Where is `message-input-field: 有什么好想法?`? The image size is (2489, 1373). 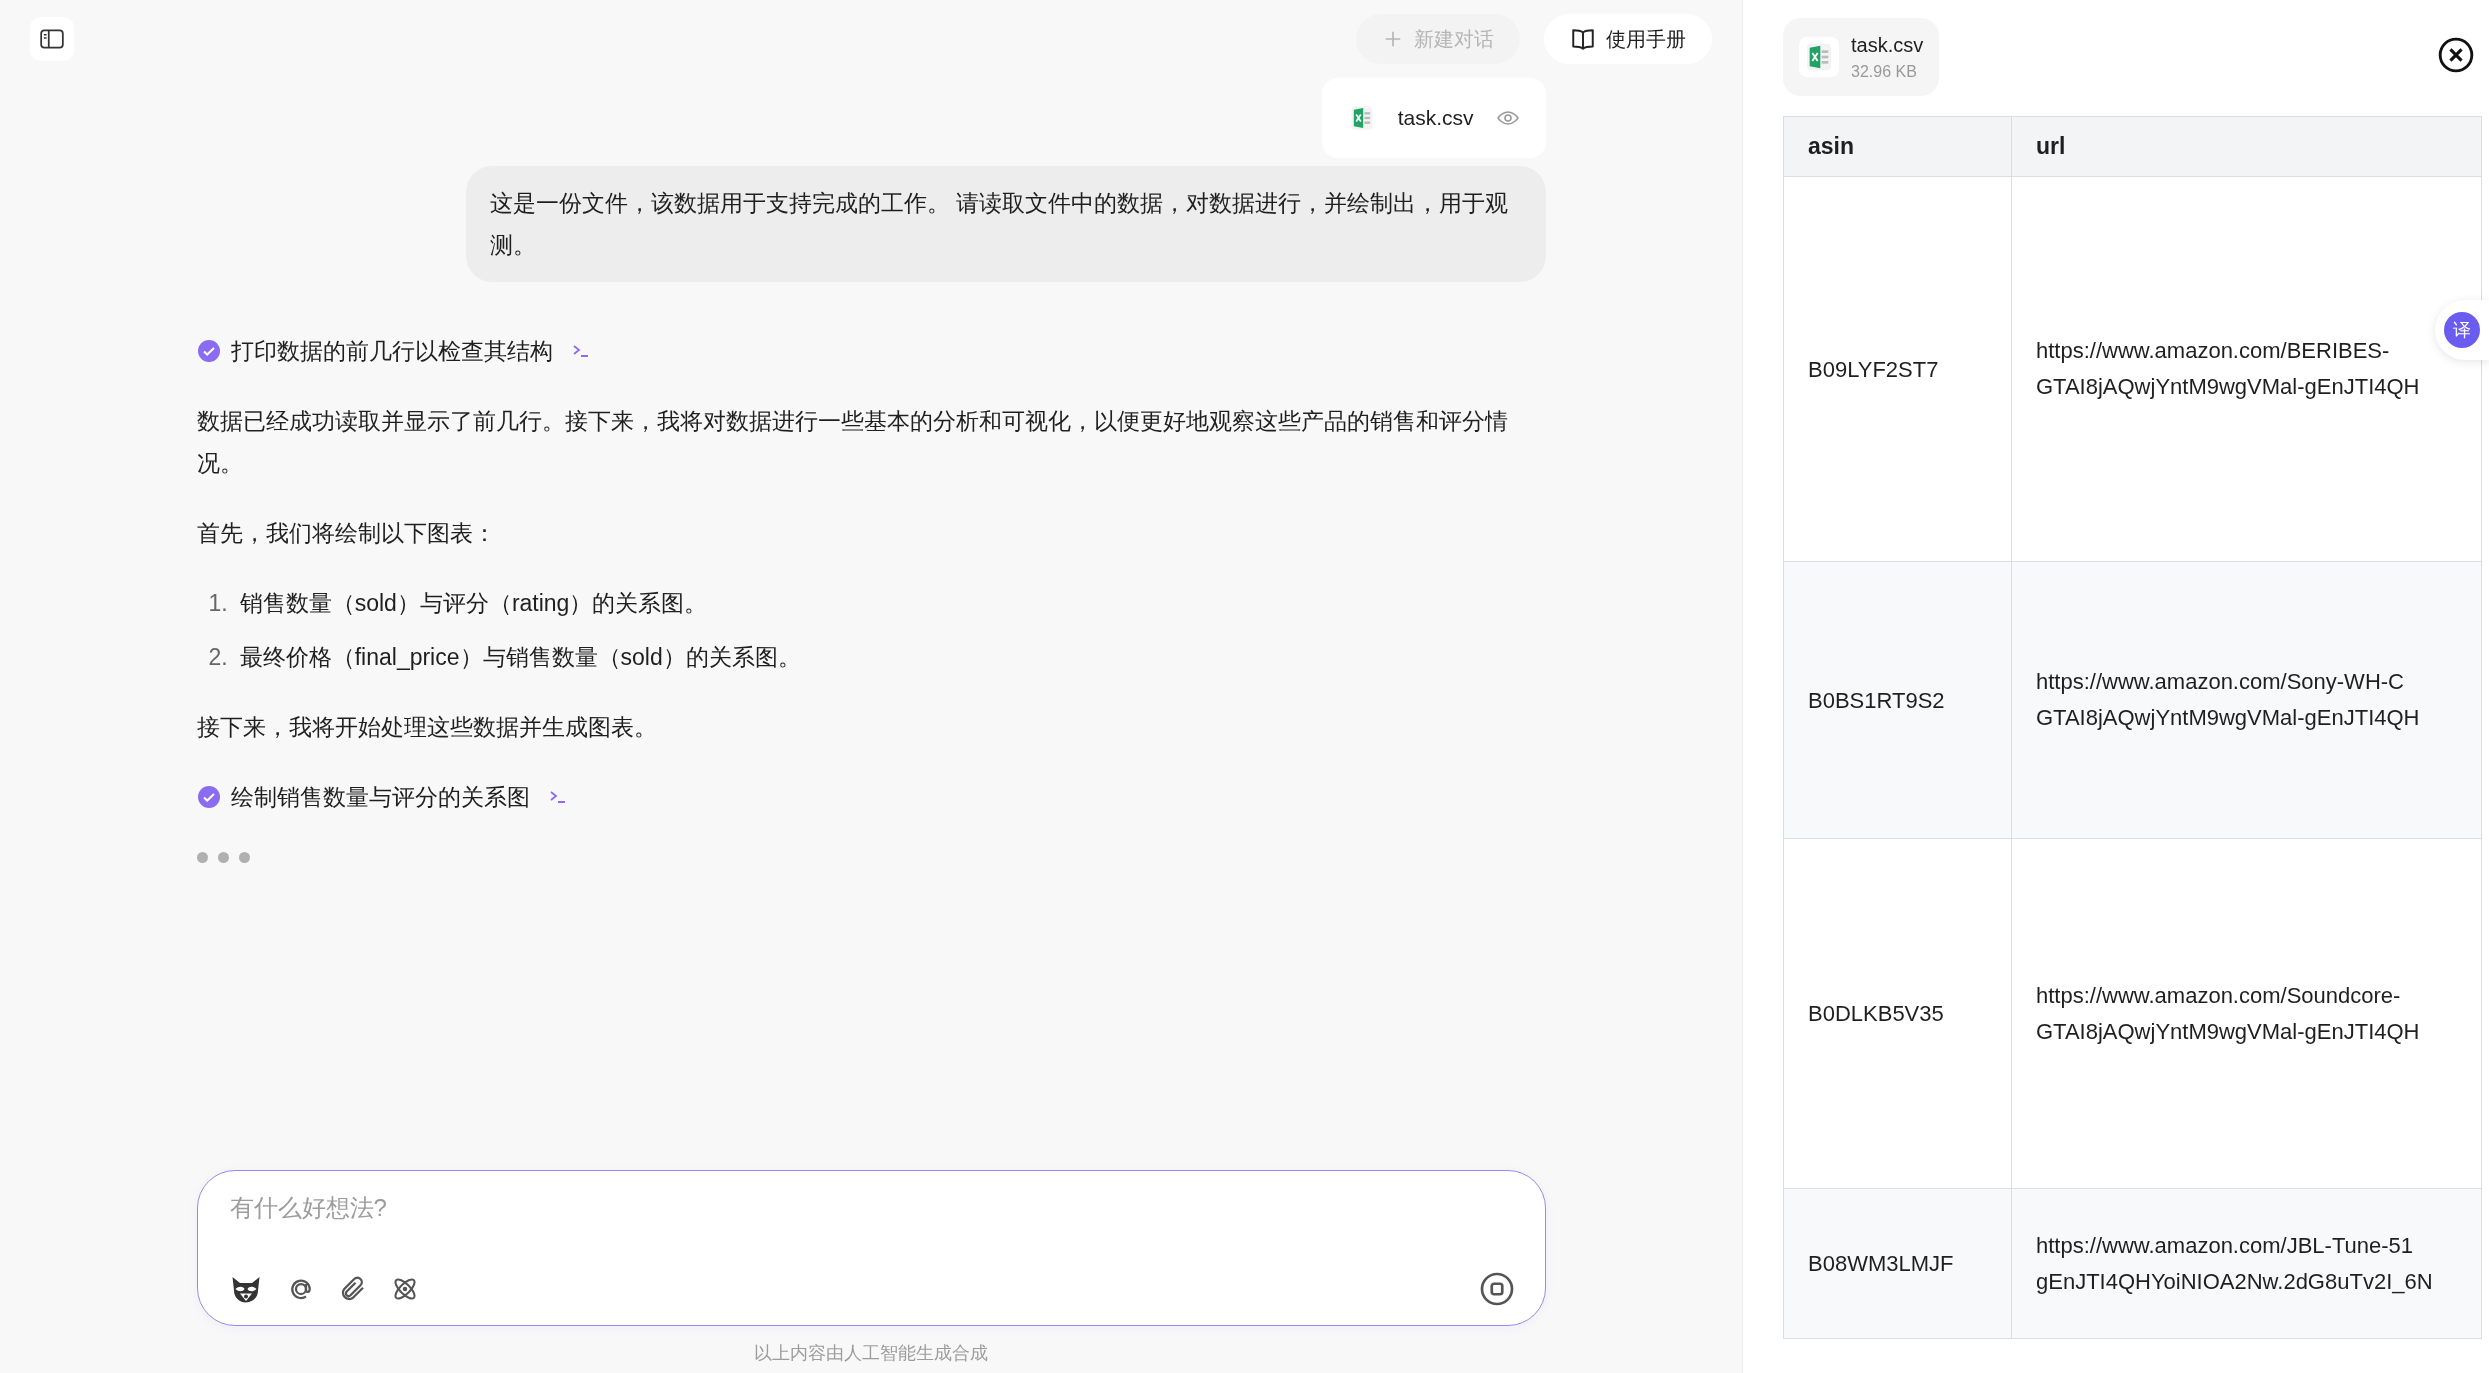
message-input-field: 有什么好想法? is located at coordinates (871, 1208).